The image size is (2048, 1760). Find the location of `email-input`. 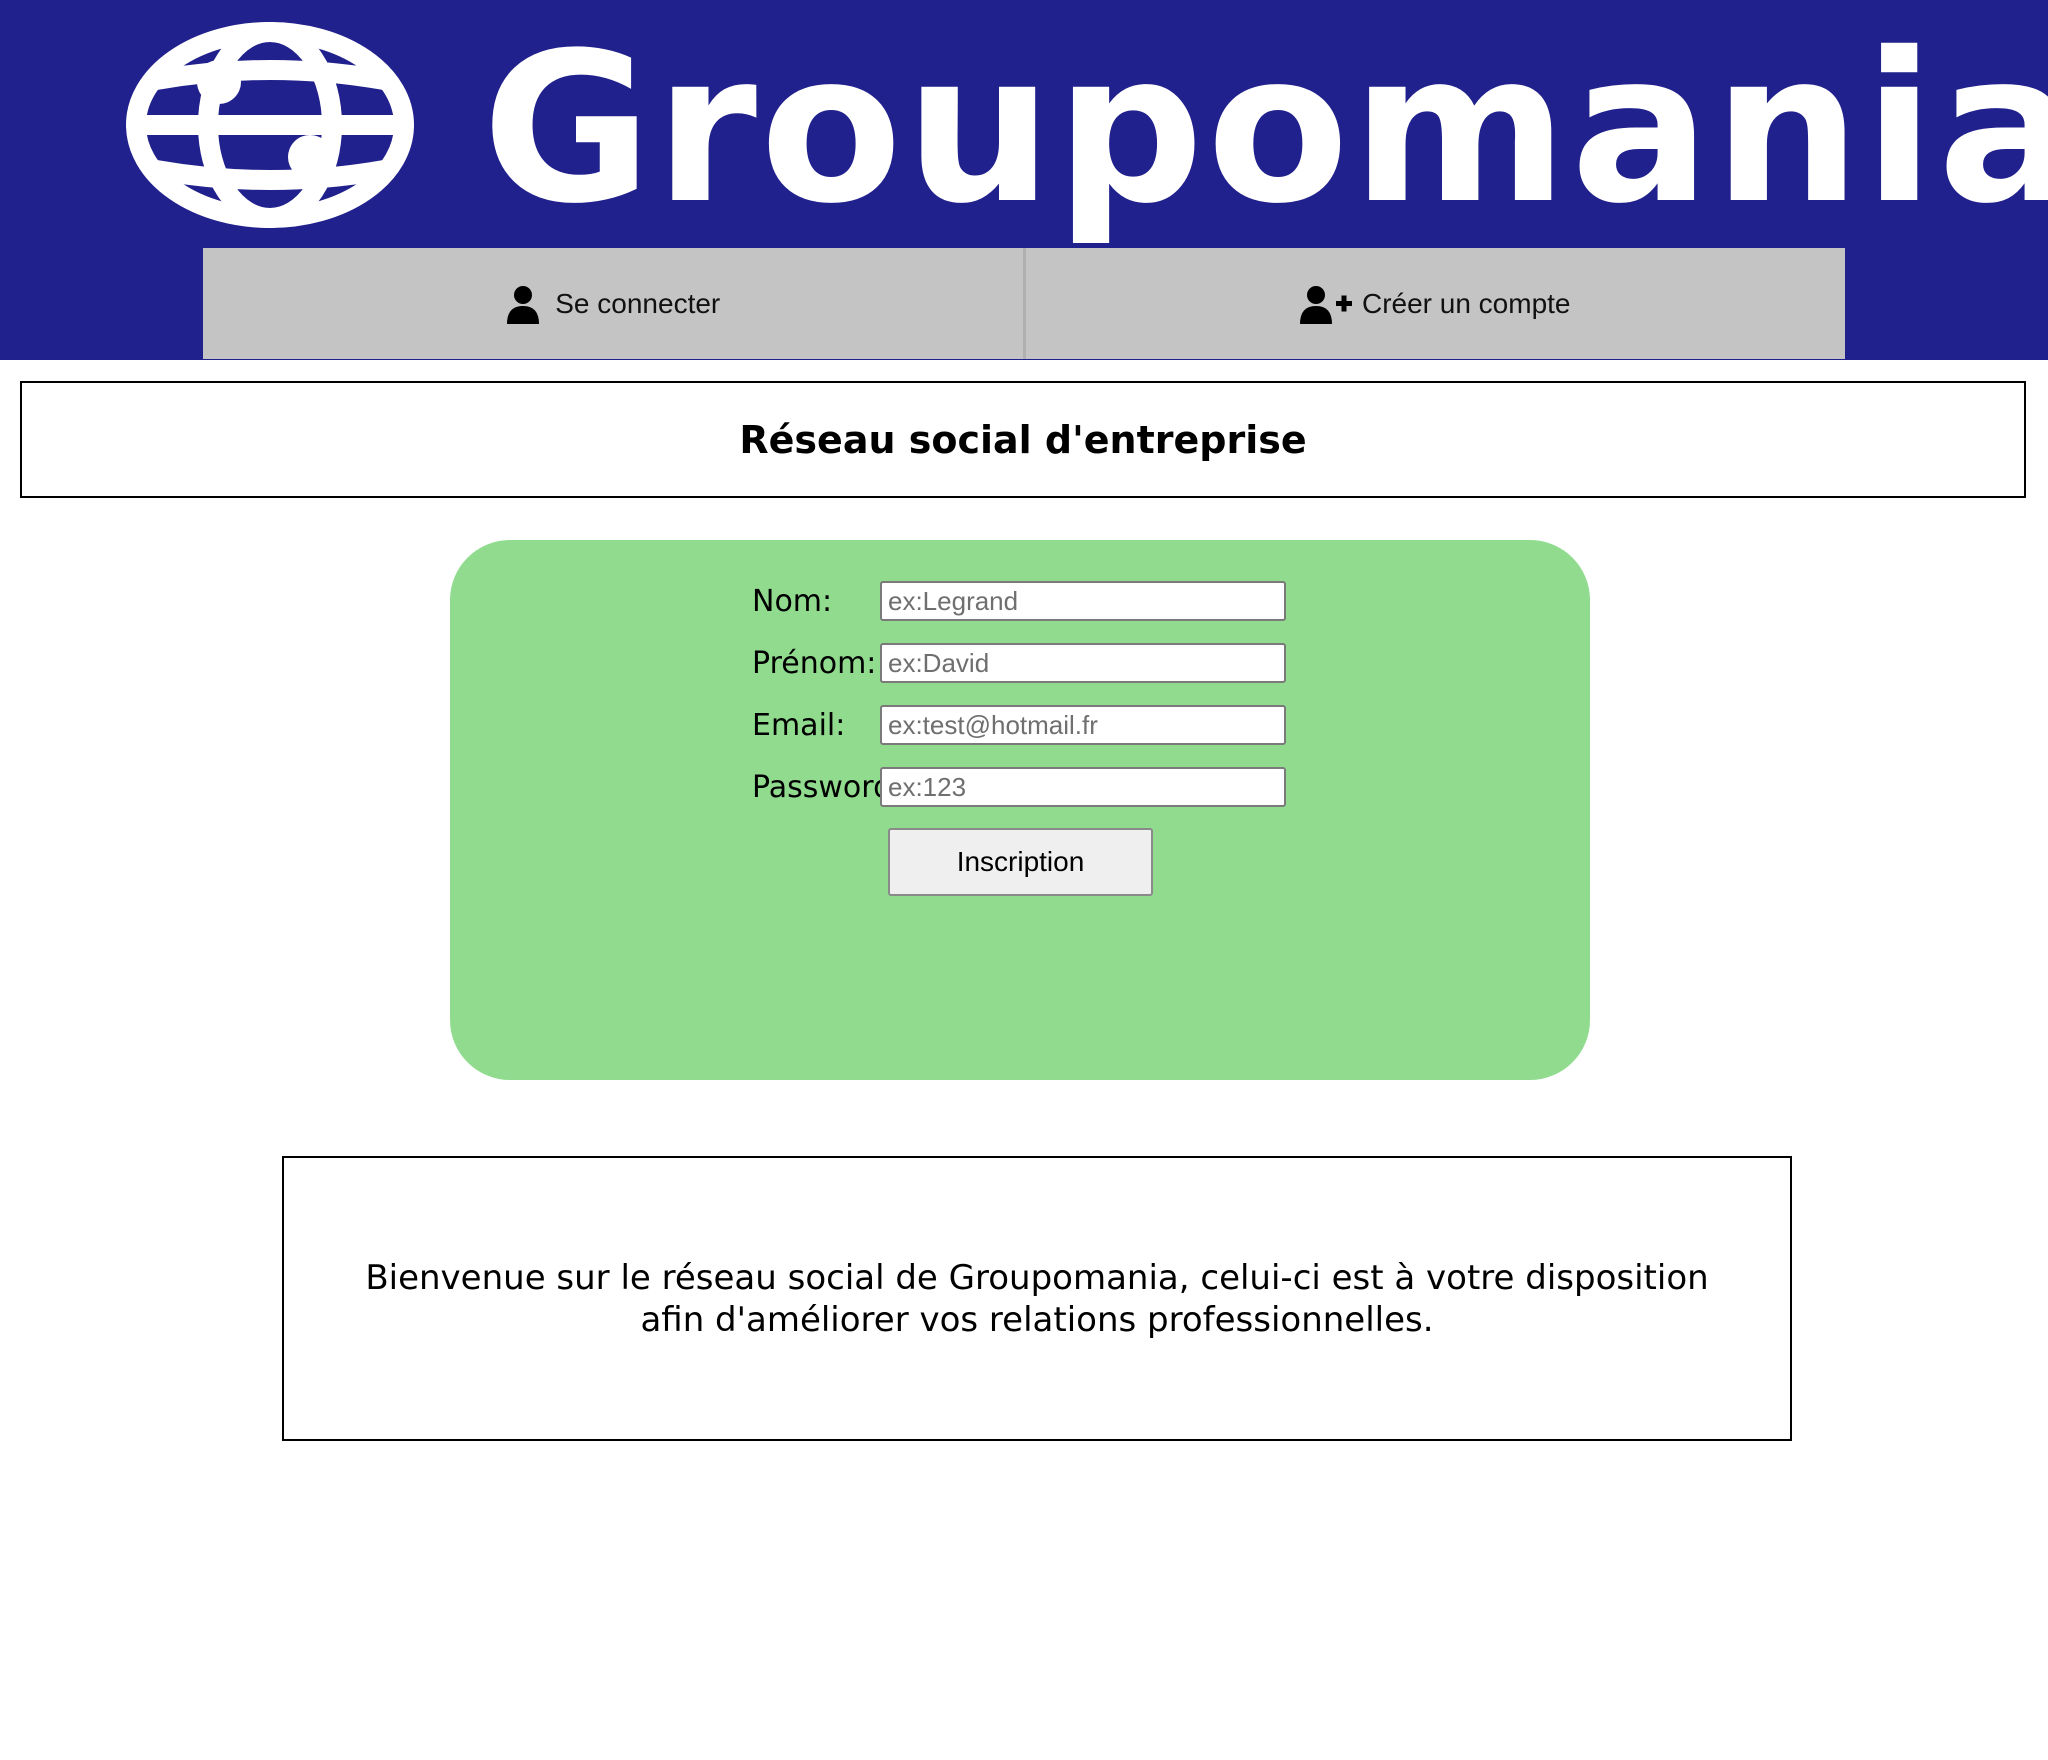

email-input is located at coordinates (1083, 725).